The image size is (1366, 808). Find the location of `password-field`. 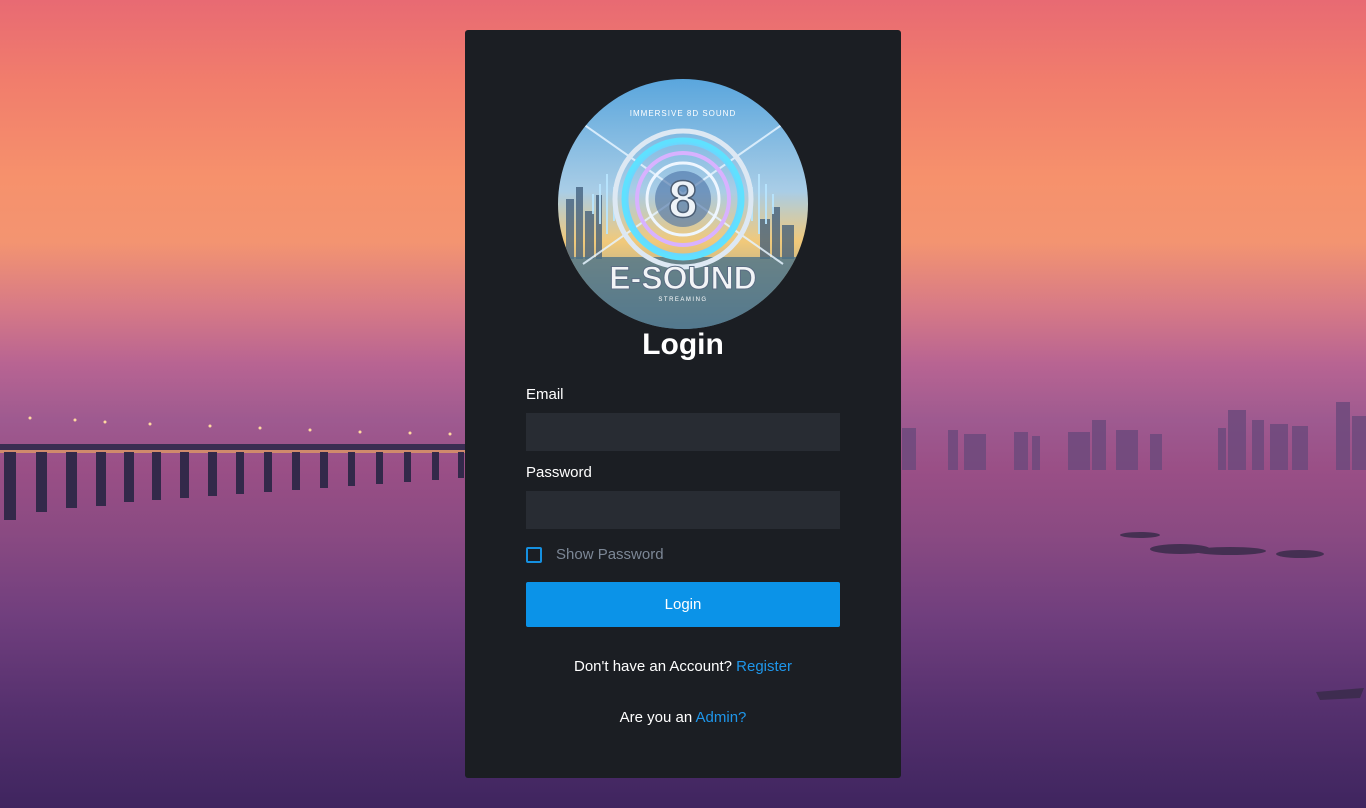

password-field is located at coordinates (683, 510).